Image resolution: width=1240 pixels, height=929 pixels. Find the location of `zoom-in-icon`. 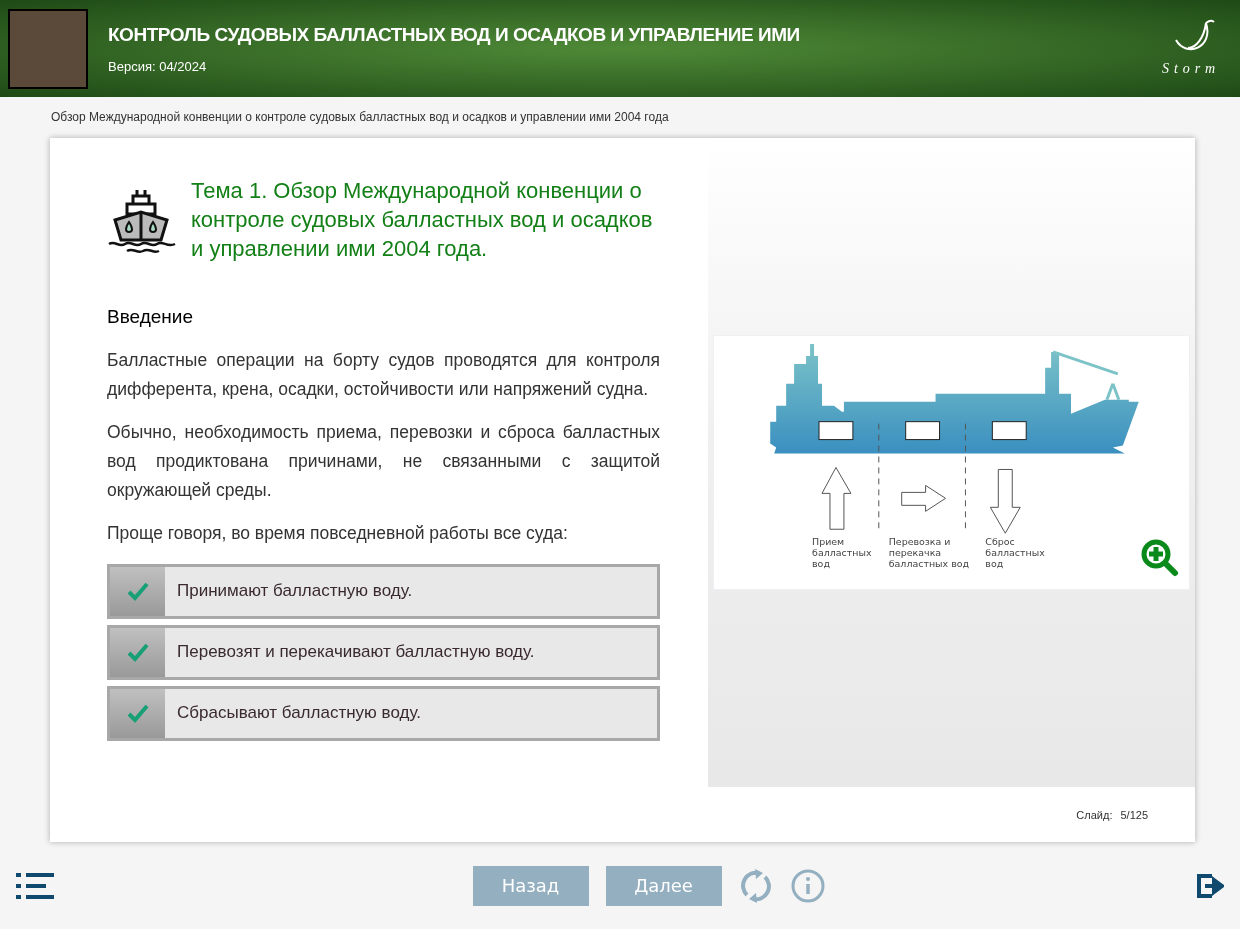

zoom-in-icon is located at coordinates (1160, 558).